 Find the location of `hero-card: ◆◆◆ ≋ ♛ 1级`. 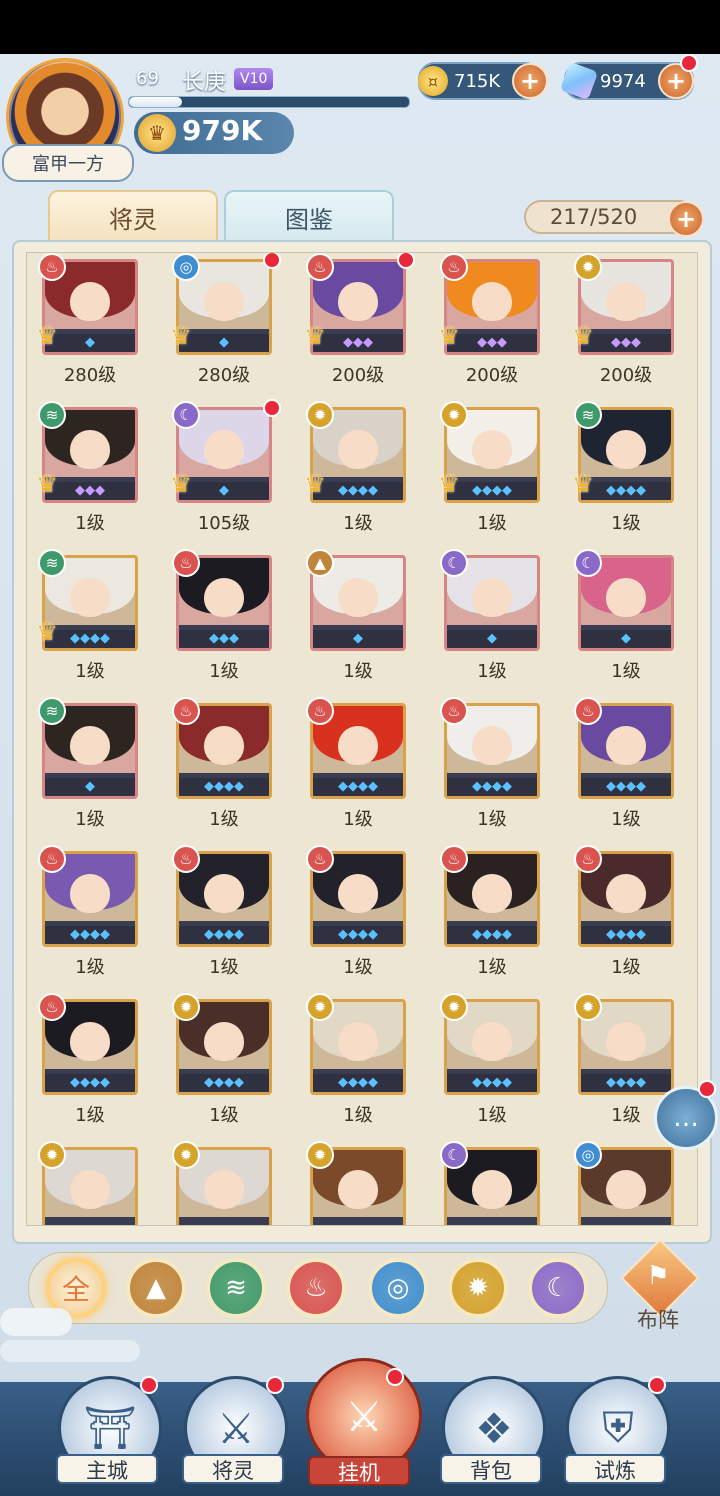

hero-card: ◆◆◆ ≋ ♛ 1级 is located at coordinates (94, 475).